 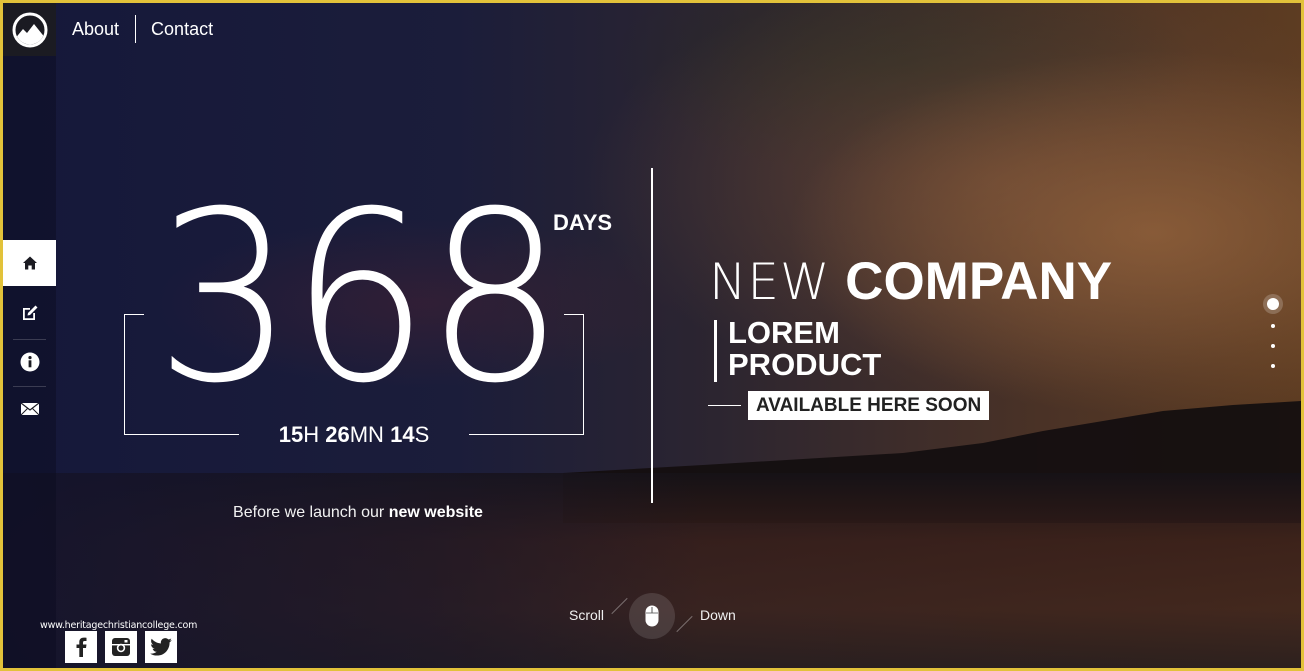 What do you see at coordinates (805, 364) in the screenshot?
I see `hero-subtitle-line2: PRODUCT` at bounding box center [805, 364].